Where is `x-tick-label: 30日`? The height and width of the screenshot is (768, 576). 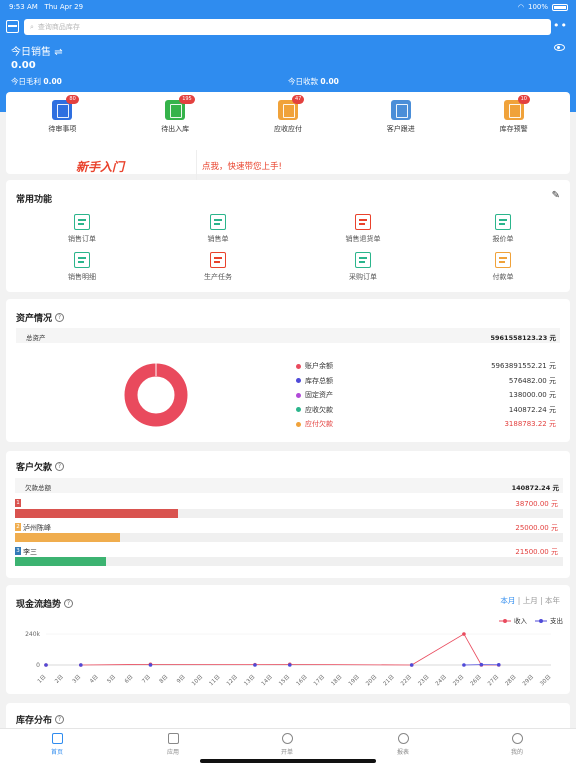 x-tick-label: 30日 is located at coordinates (546, 680).